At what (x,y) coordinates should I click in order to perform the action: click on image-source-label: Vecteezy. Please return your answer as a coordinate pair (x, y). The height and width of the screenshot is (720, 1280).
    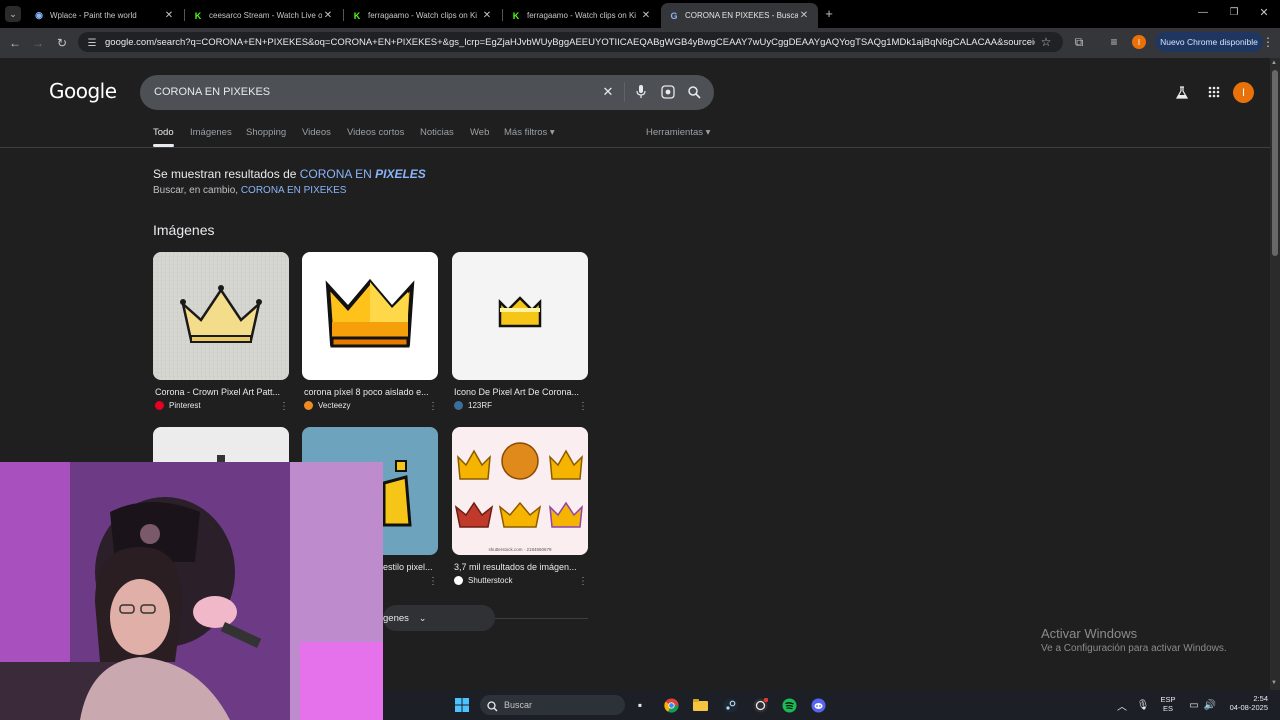
    Looking at the image, I should click on (334, 405).